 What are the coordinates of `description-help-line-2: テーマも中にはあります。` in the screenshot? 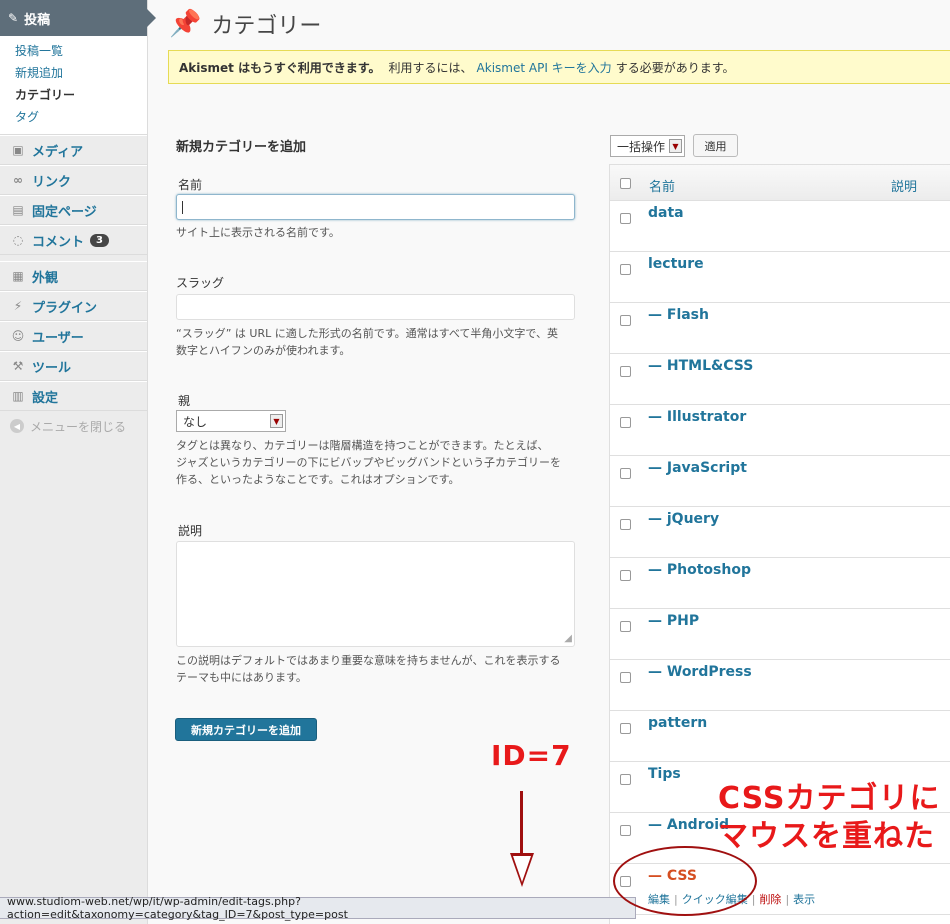 It's located at (241, 677).